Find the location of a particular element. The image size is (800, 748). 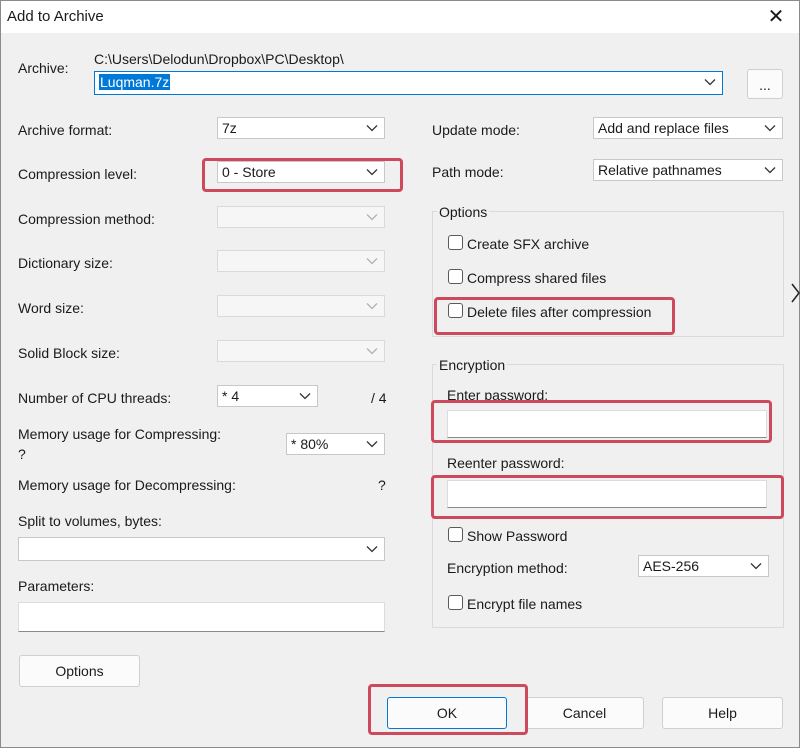

cpu-threads-max: / 4 is located at coordinates (379, 398).